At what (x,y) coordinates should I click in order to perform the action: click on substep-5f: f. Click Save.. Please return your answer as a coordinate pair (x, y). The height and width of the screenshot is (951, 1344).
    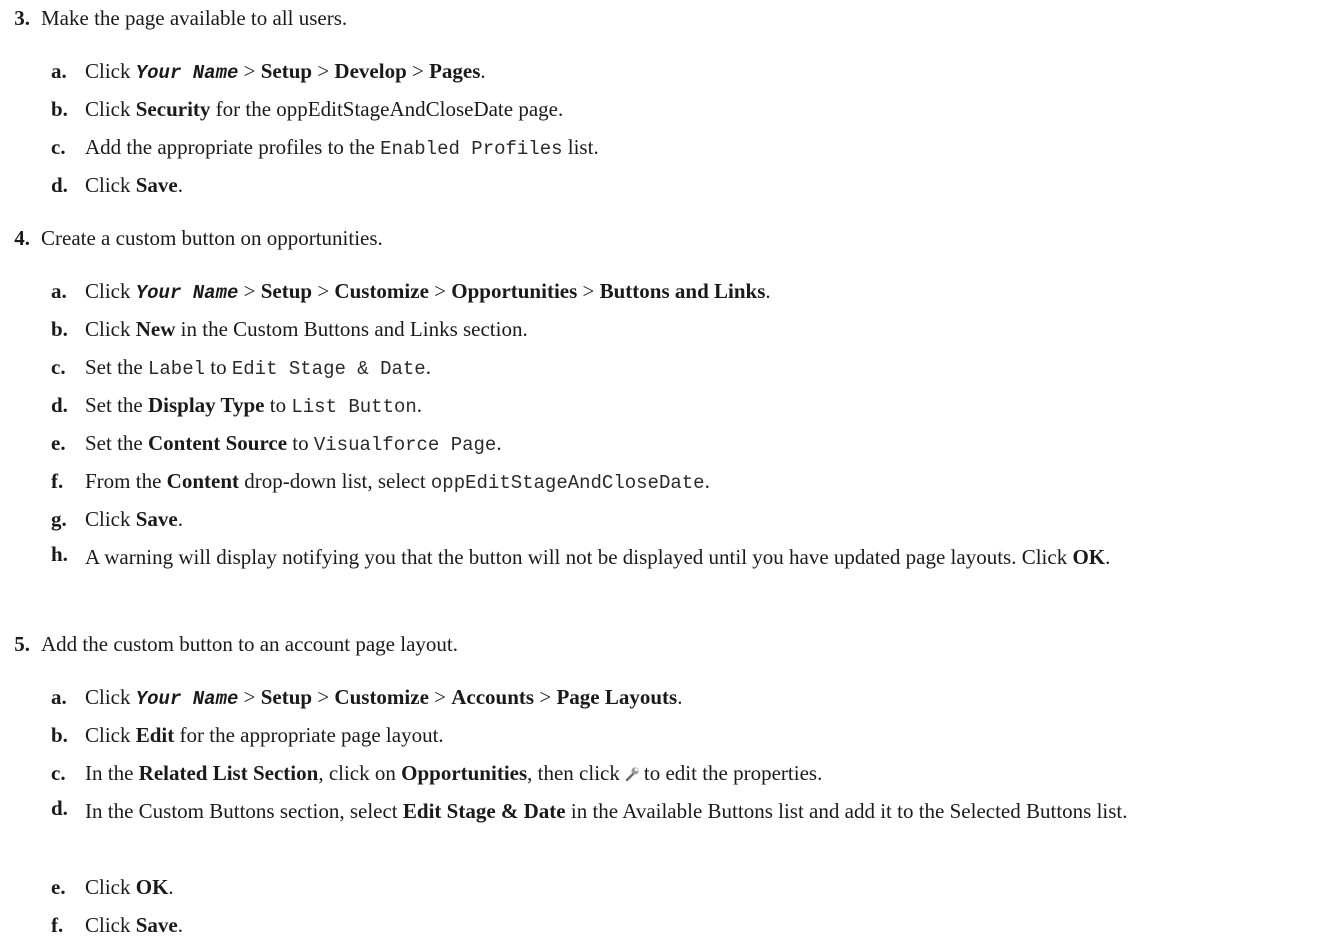
    Looking at the image, I should click on (117, 925).